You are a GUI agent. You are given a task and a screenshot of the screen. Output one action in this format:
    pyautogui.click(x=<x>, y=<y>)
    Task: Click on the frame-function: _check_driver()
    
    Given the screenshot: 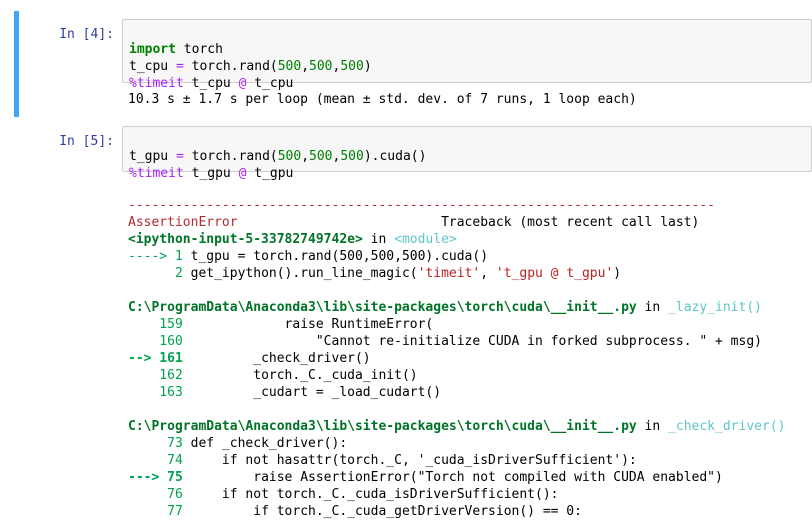 What is the action you would take?
    pyautogui.click(x=727, y=426)
    